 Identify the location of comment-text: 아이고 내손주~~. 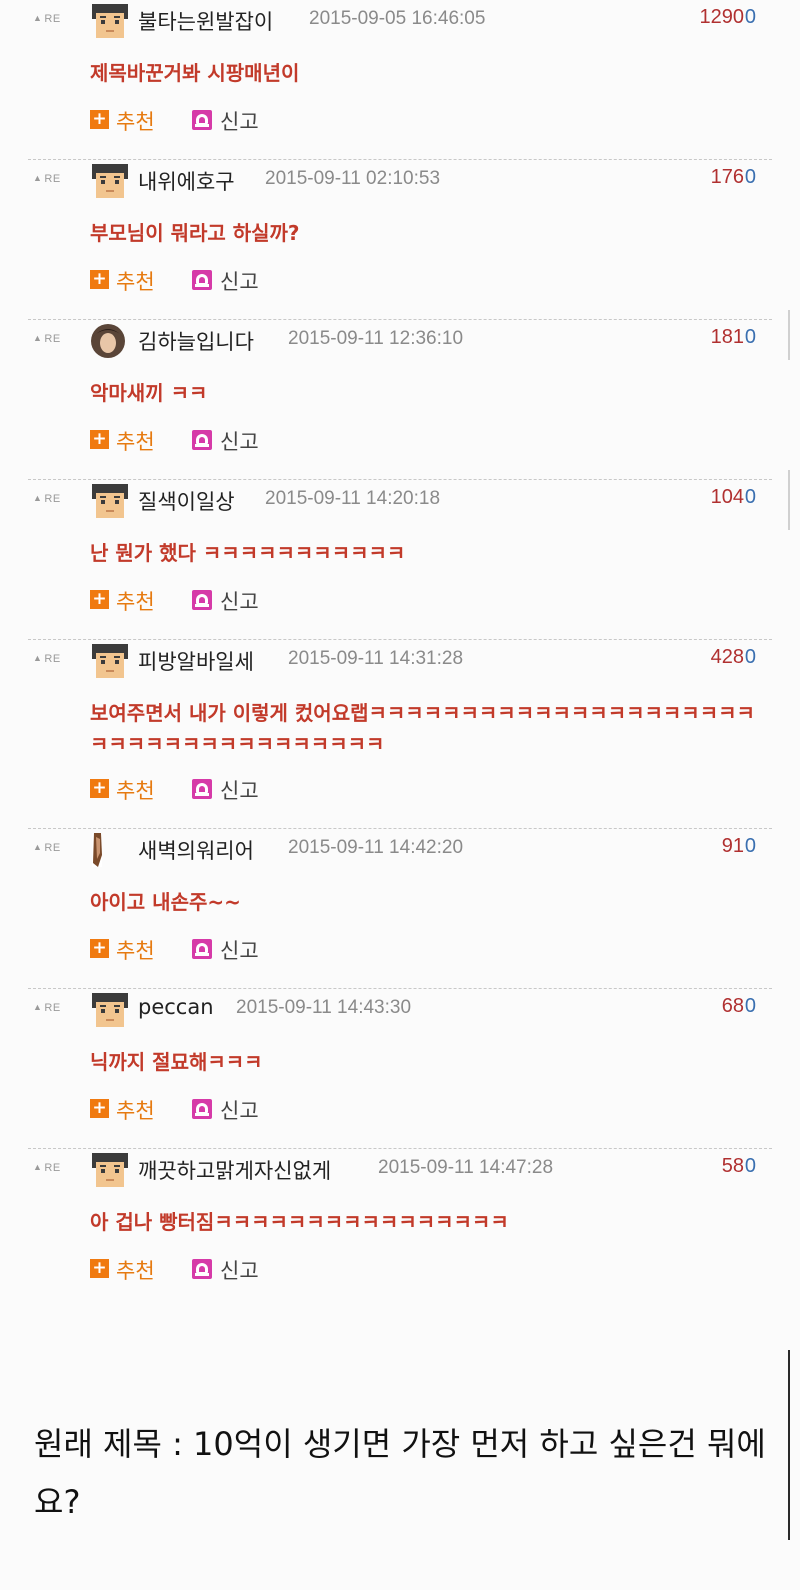
(165, 902).